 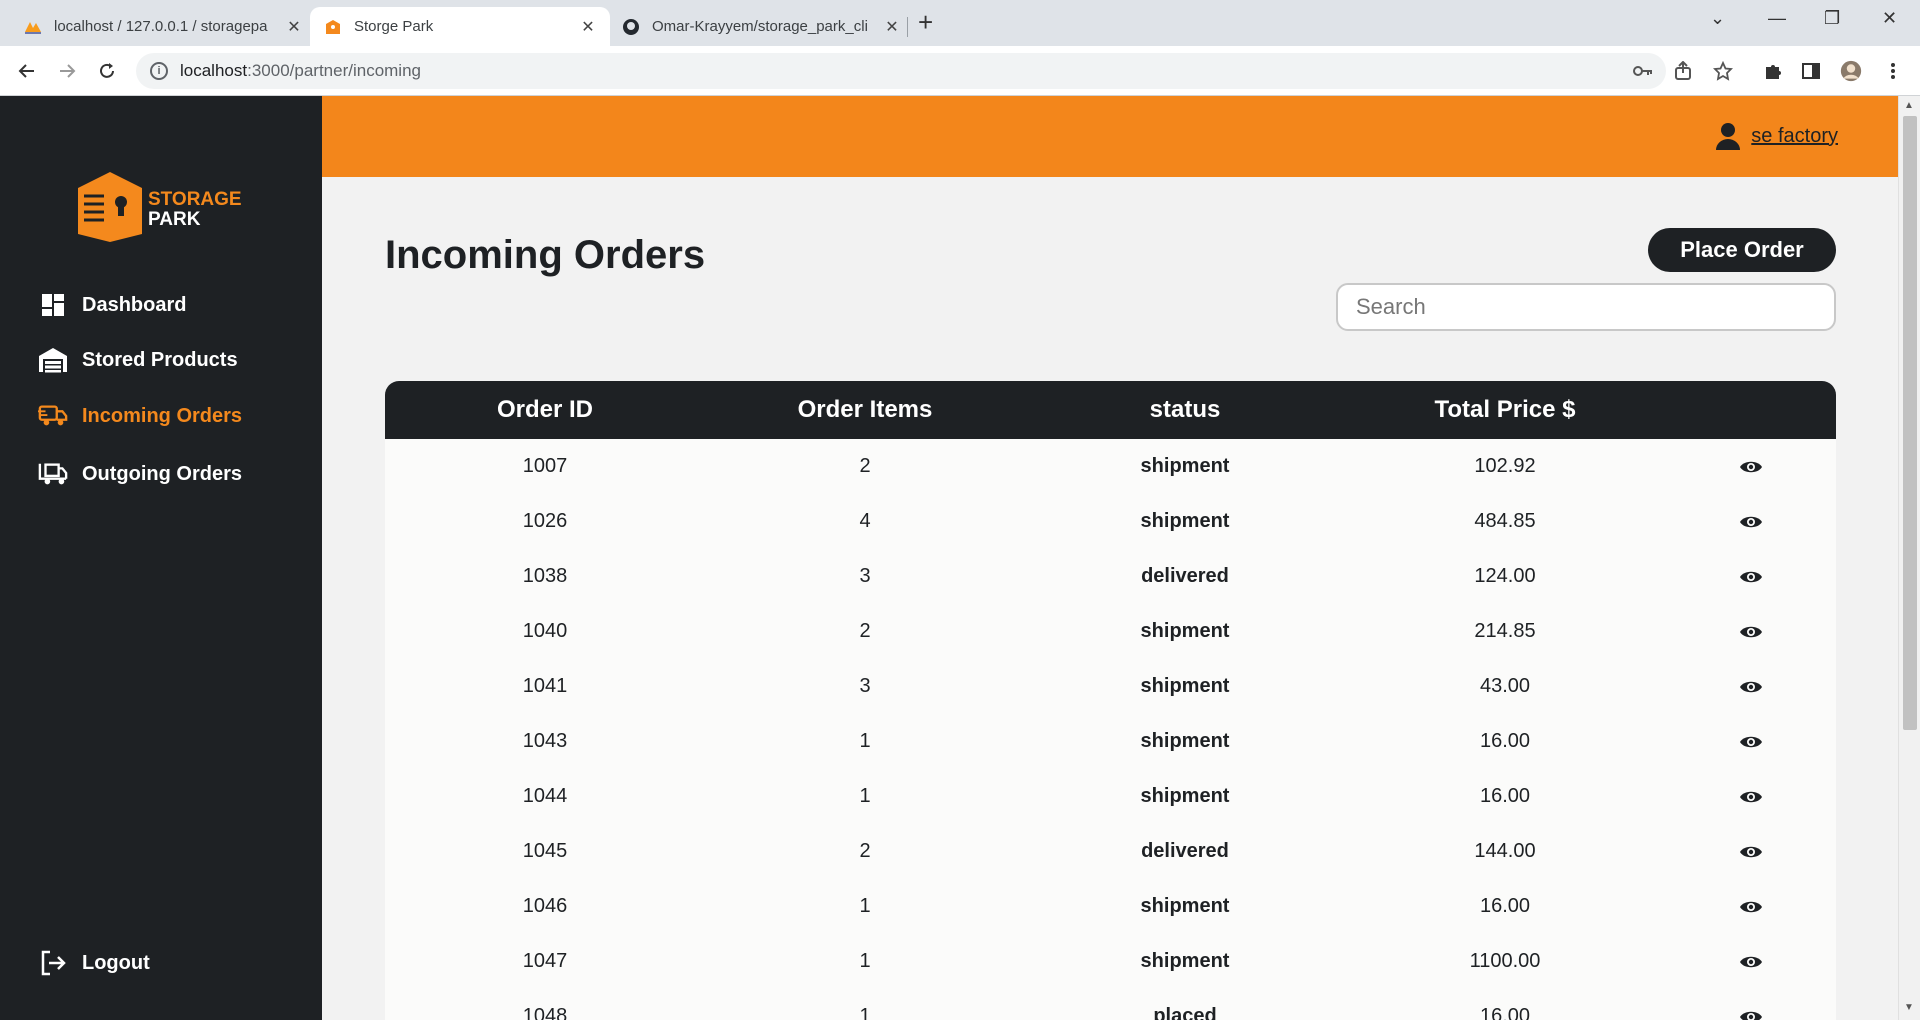 What do you see at coordinates (53, 416) in the screenshot?
I see `truck-fast-icon` at bounding box center [53, 416].